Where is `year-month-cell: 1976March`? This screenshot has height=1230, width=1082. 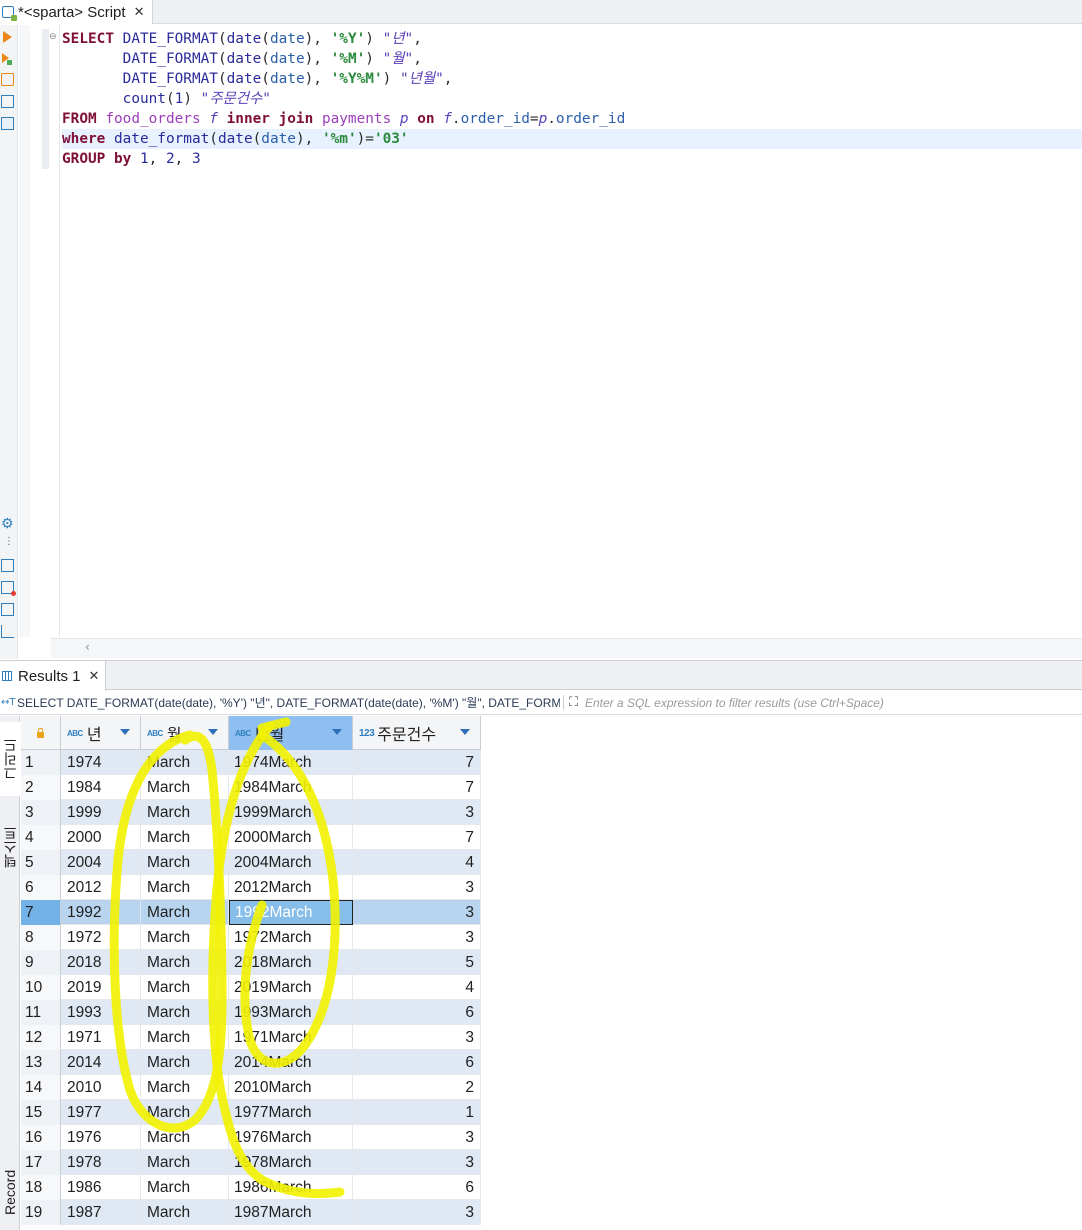 year-month-cell: 1976March is located at coordinates (291, 1137).